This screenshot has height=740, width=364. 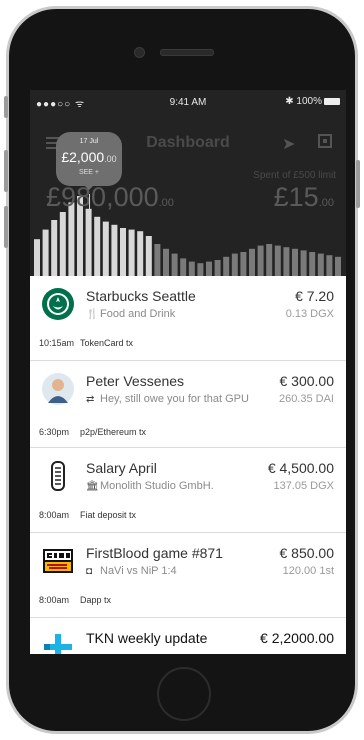 What do you see at coordinates (131, 571) in the screenshot?
I see `transaction-match: ◘ NaVi vs NiP 1:4` at bounding box center [131, 571].